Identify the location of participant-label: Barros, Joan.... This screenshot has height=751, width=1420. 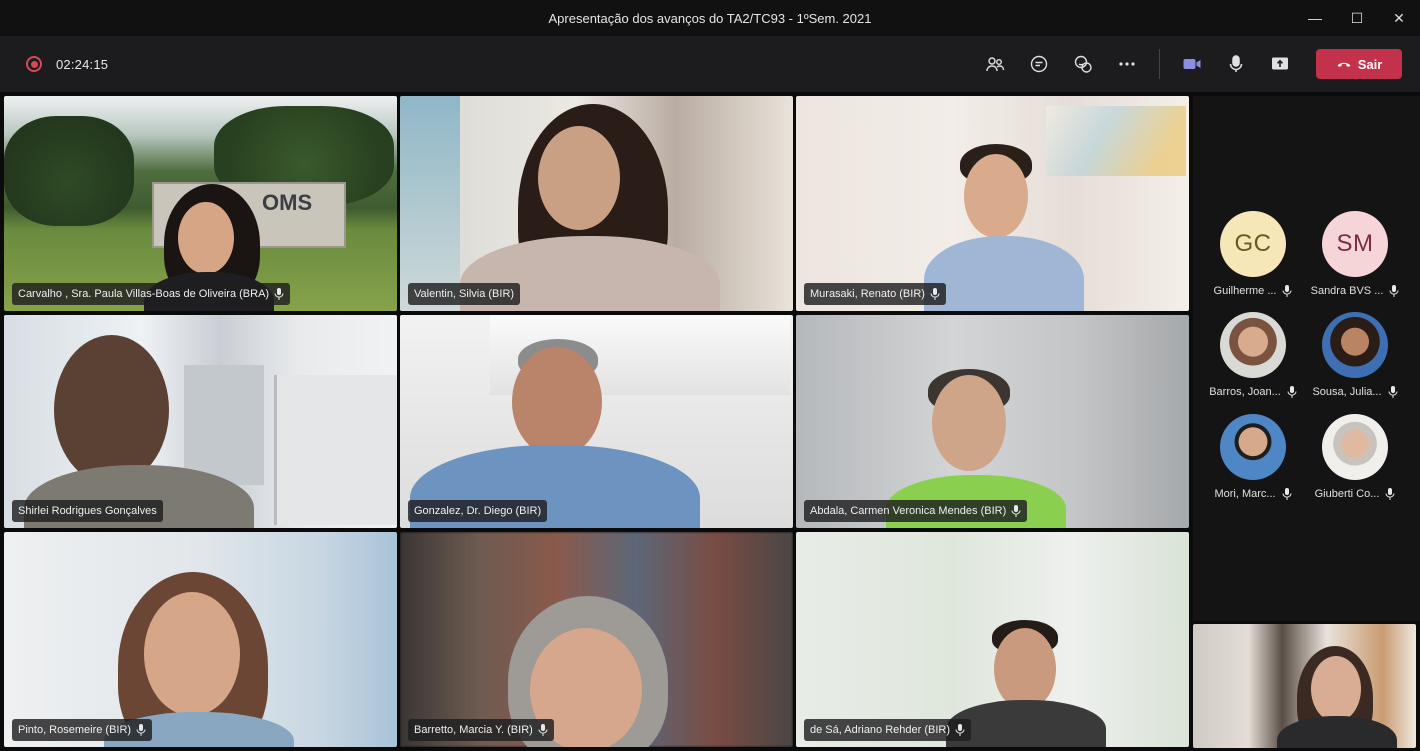
(1253, 392).